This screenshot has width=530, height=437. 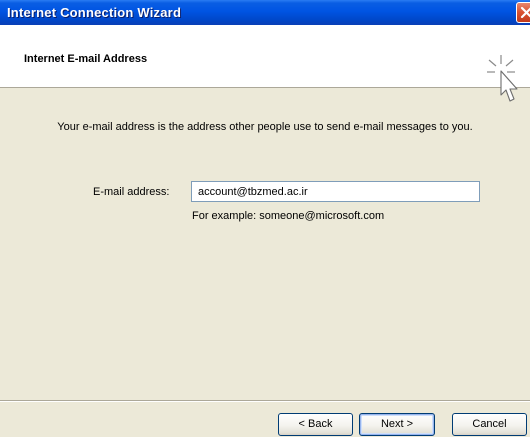 I want to click on page-title: Internet E-mail Address, so click(x=86, y=59).